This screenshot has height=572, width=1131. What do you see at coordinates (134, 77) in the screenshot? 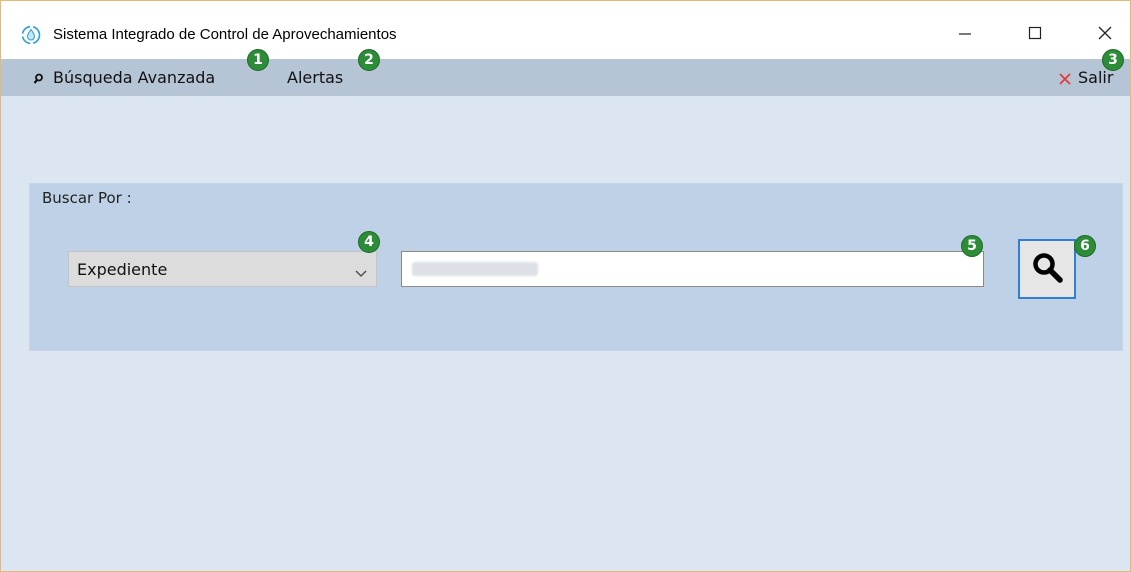
I see `advanced-search-label: Búsqueda Avanzada` at bounding box center [134, 77].